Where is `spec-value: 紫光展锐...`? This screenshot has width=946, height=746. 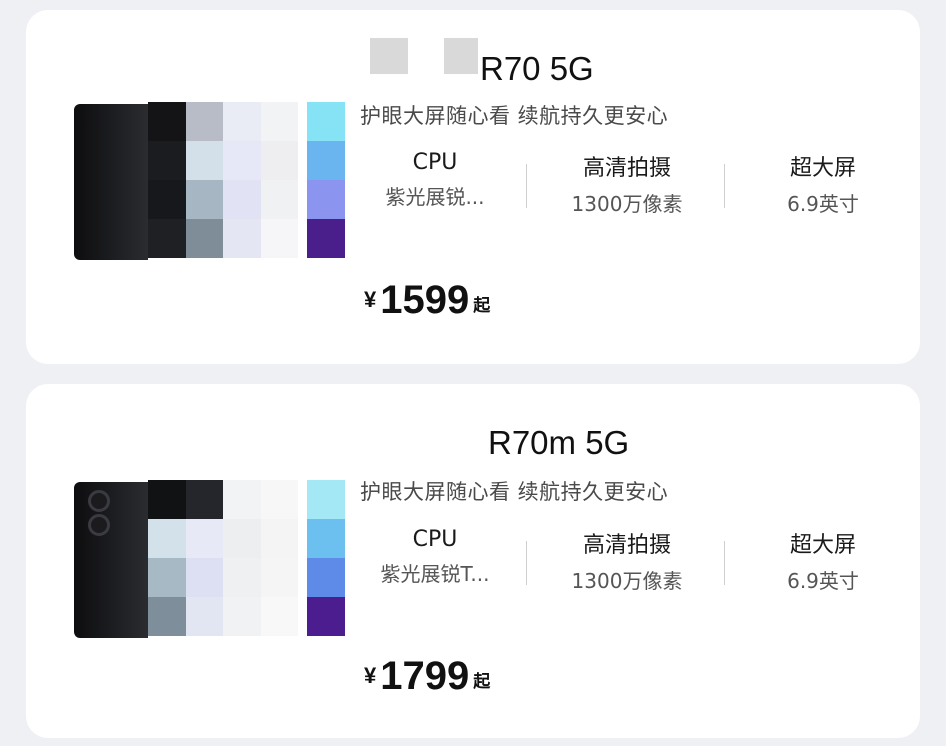
spec-value: 紫光展锐... is located at coordinates (435, 197).